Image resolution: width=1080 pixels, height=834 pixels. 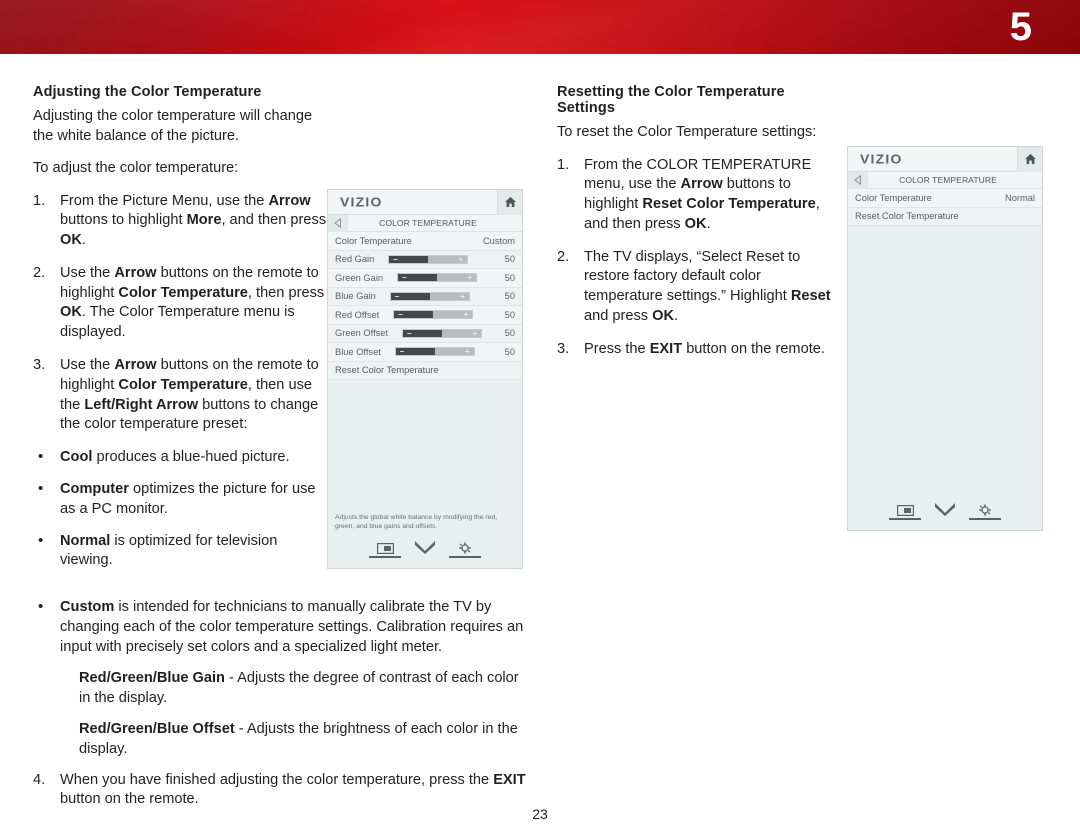 What do you see at coordinates (362, 333) in the screenshot?
I see `osd-row-label: Green Offset` at bounding box center [362, 333].